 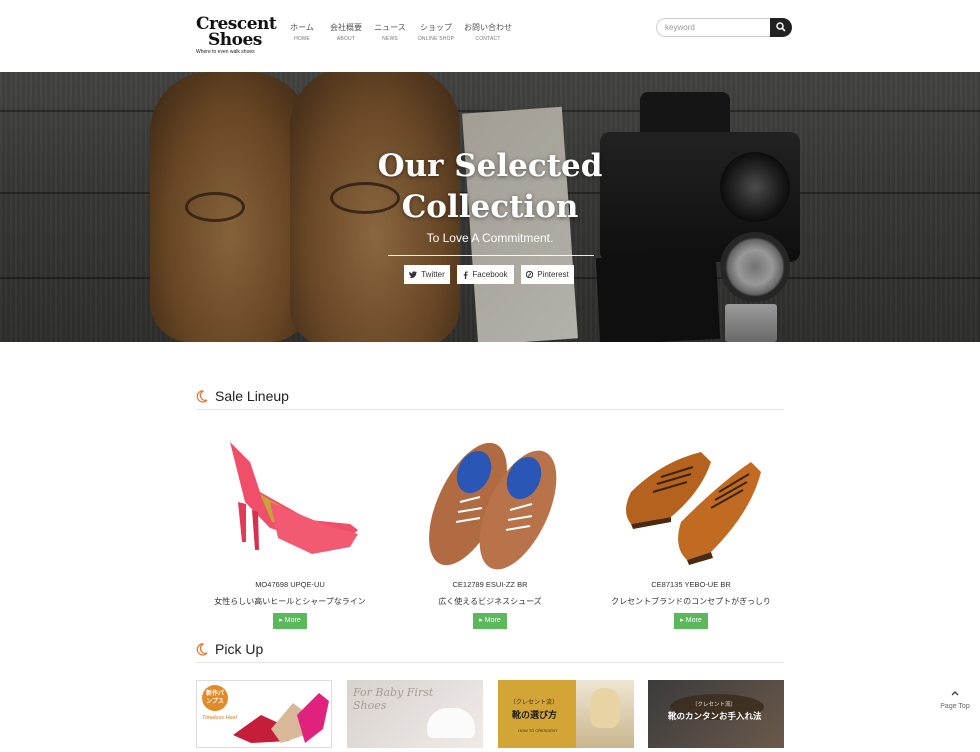 I want to click on pickup-card-shoe-care: 〔クレセント流〕 靴のカンタンお手入れ法, so click(x=716, y=714).